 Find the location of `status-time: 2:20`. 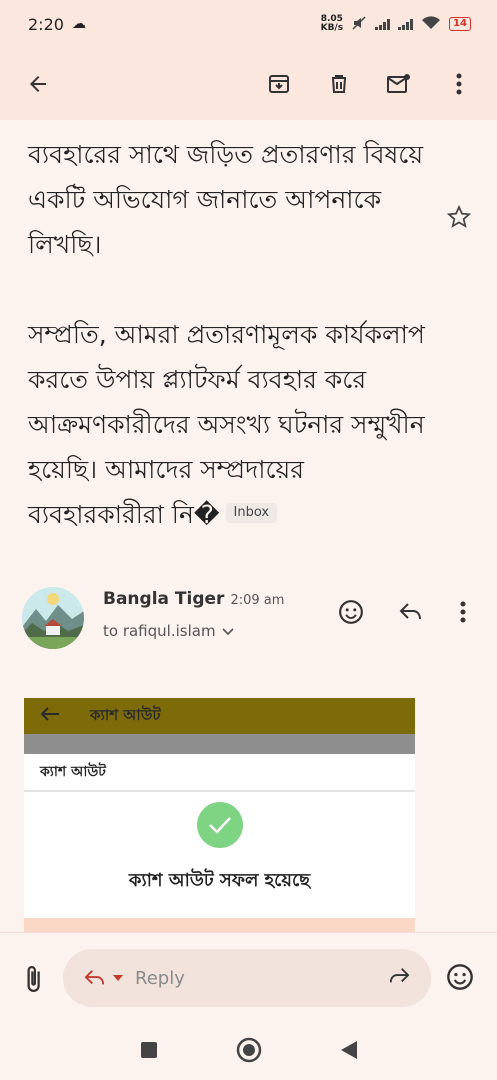

status-time: 2:20 is located at coordinates (46, 24).